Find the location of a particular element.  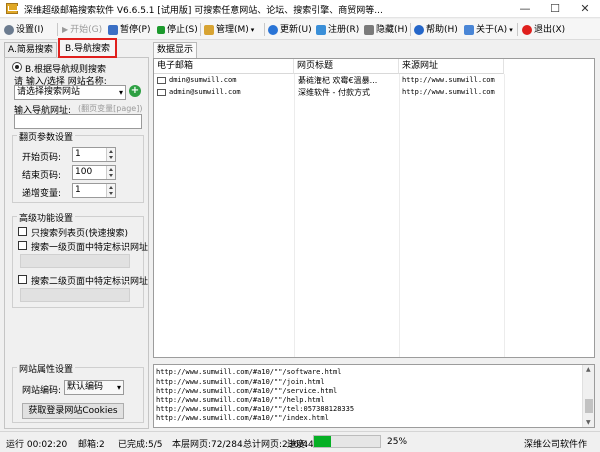

update-label: 更新(U) is located at coordinates (296, 29).